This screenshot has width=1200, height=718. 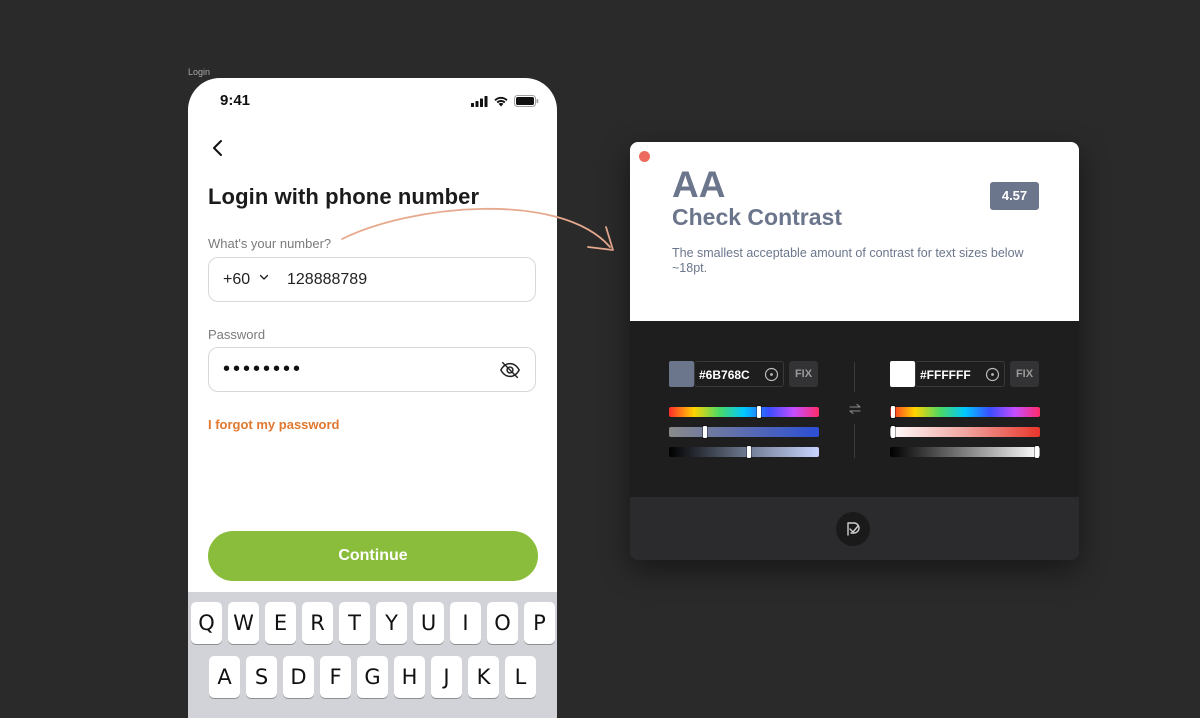 What do you see at coordinates (757, 217) in the screenshot?
I see `panel-title: Check Contrast` at bounding box center [757, 217].